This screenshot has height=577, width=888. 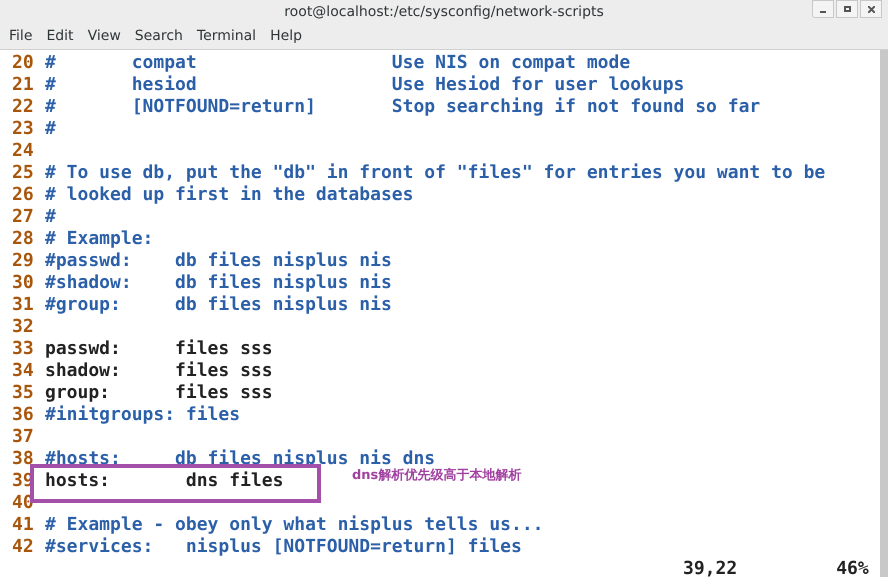 What do you see at coordinates (218, 261) in the screenshot?
I see `comment-line: #passwd: db files nisplus nis` at bounding box center [218, 261].